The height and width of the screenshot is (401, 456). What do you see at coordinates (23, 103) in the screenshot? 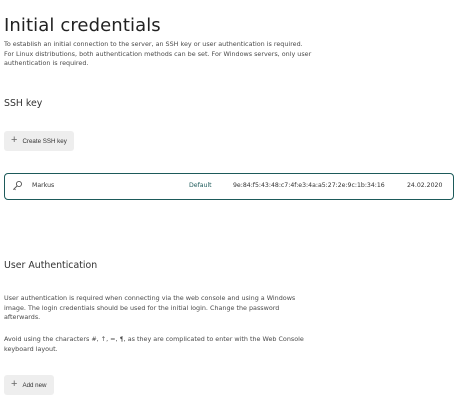
I see `ssh-key-heading: SSH key` at bounding box center [23, 103].